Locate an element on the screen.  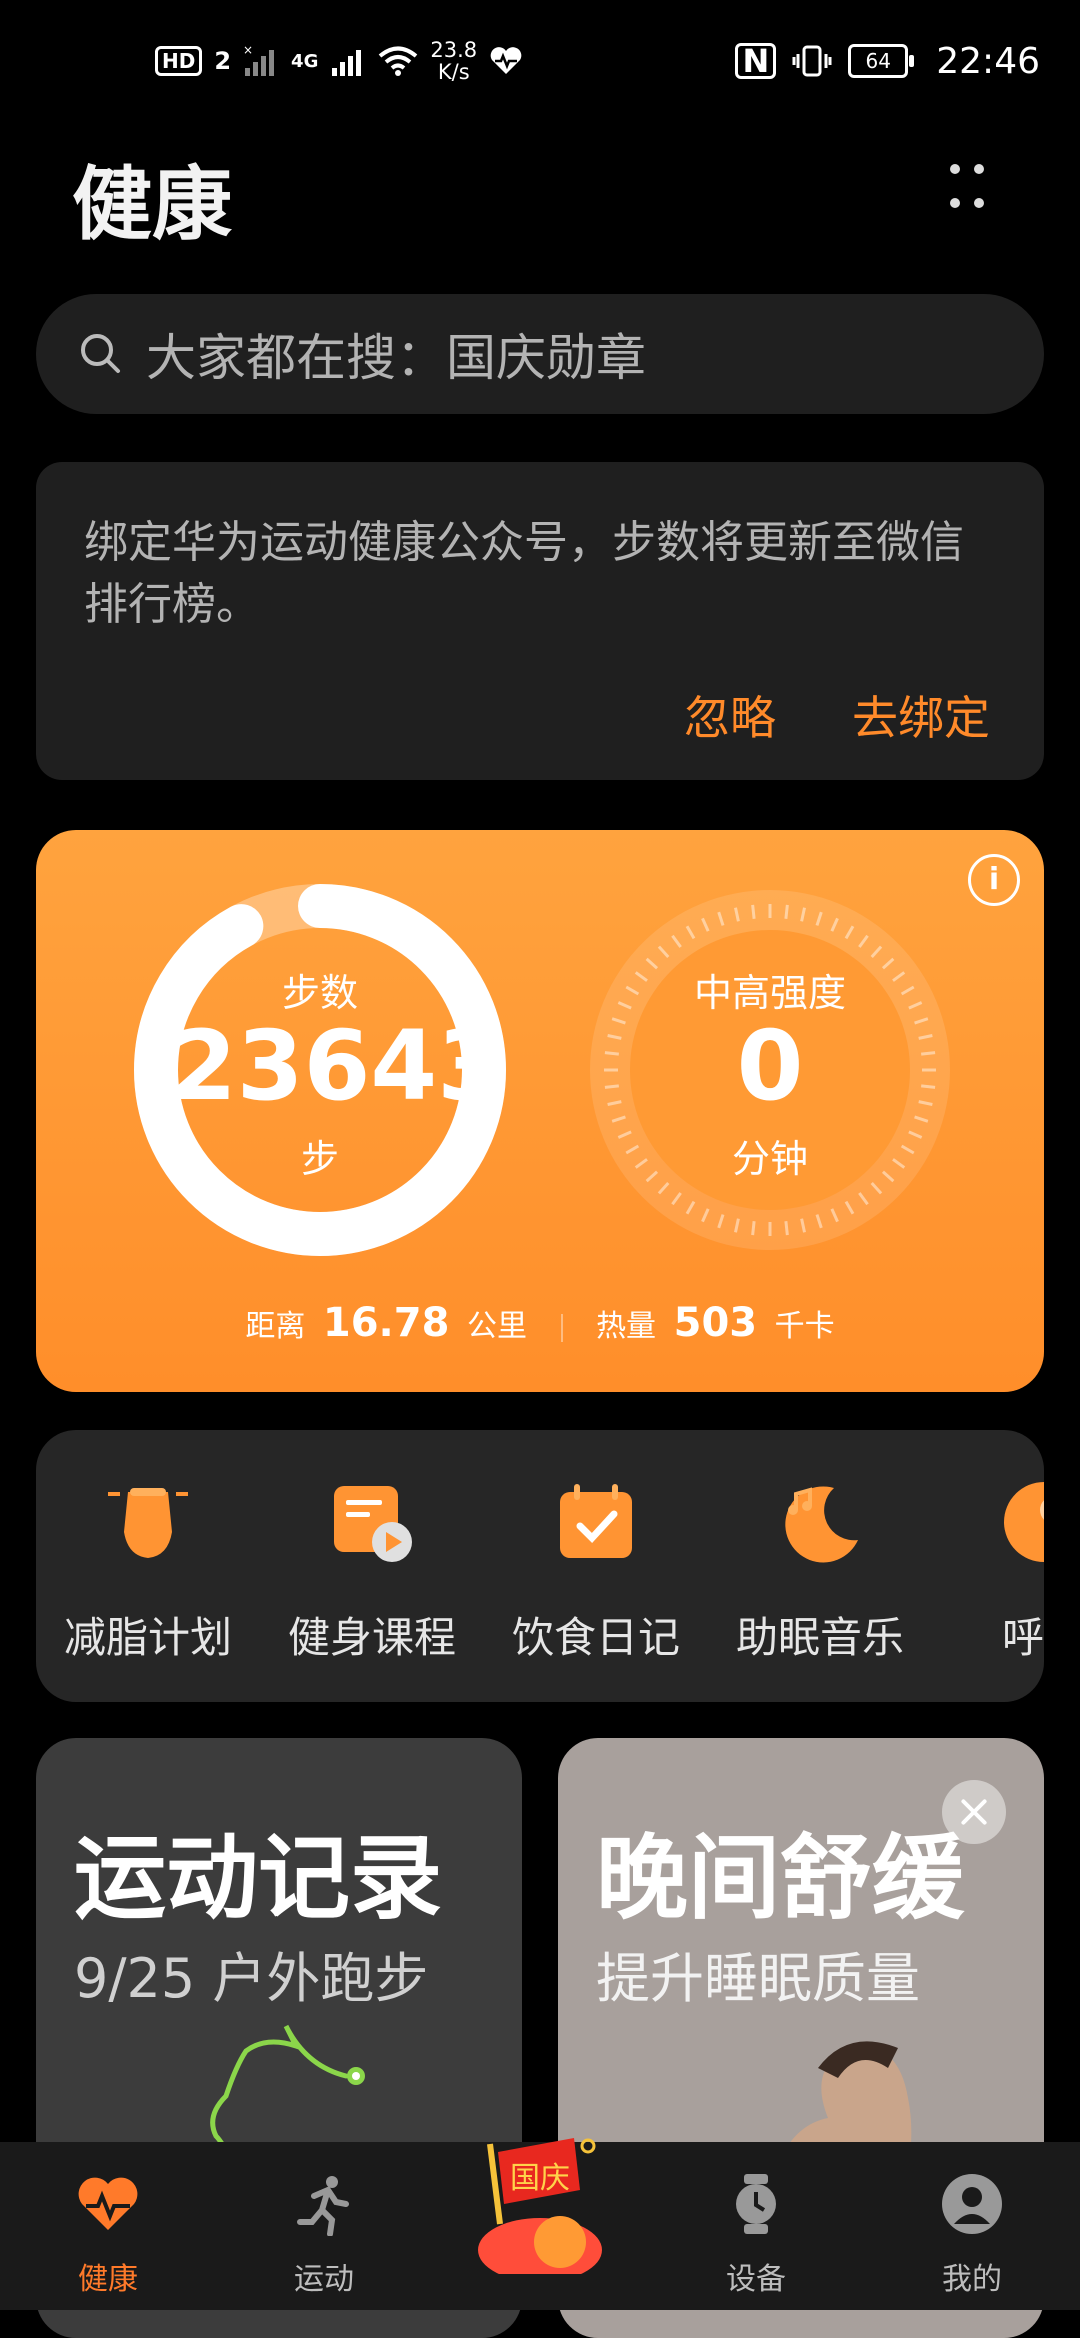
steps-value: 23643 is located at coordinates (337, 1066).